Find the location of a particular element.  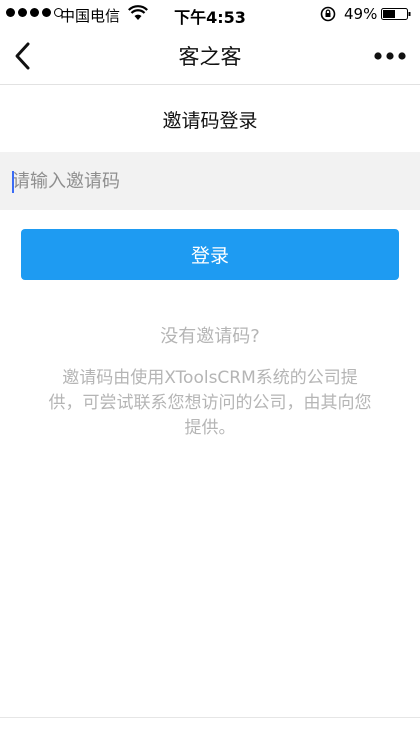

bottom-divider is located at coordinates (210, 717).